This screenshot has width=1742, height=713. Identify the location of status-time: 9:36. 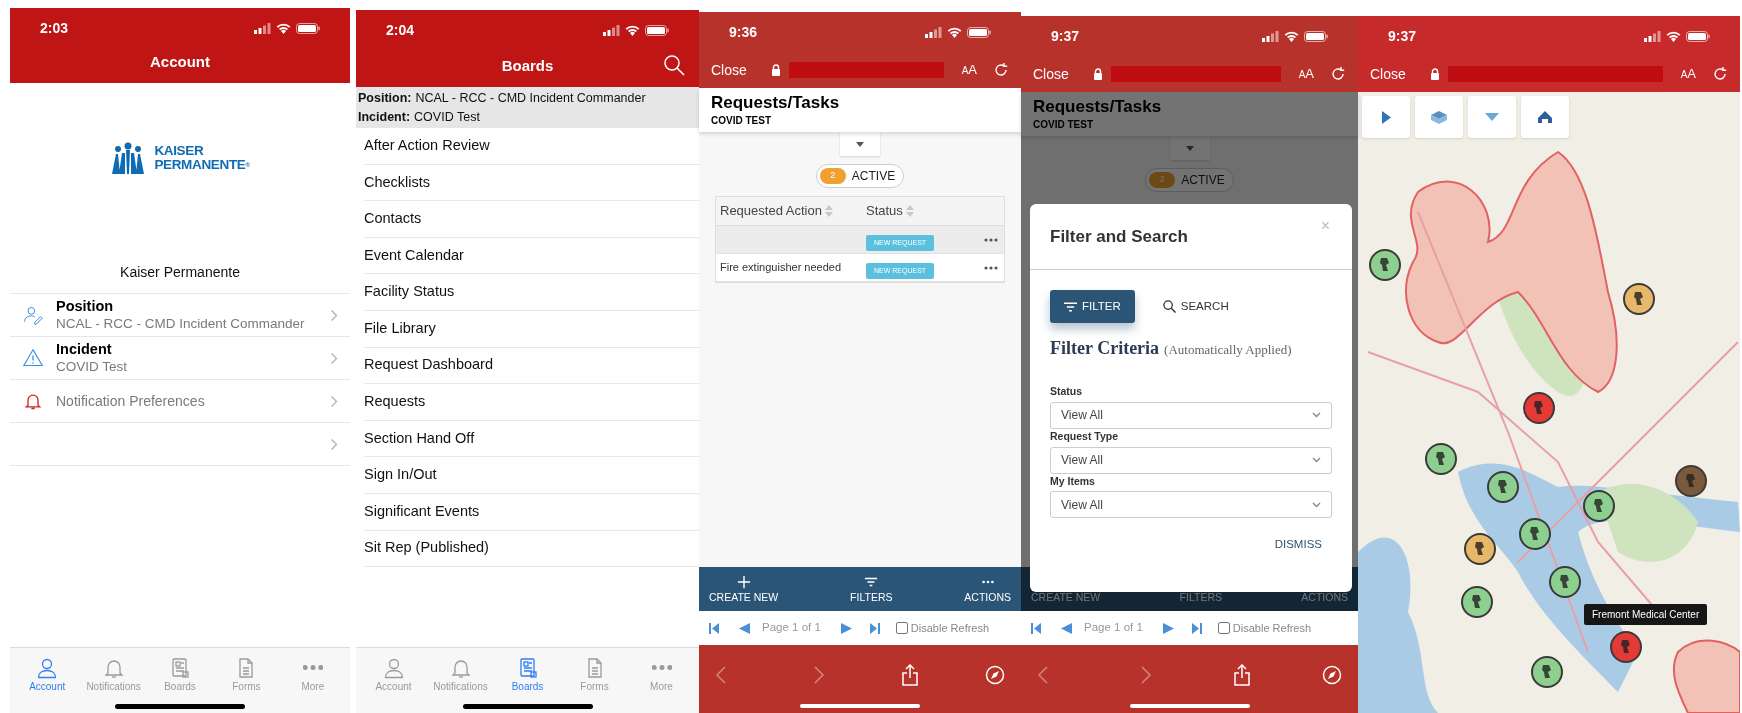
(743, 32).